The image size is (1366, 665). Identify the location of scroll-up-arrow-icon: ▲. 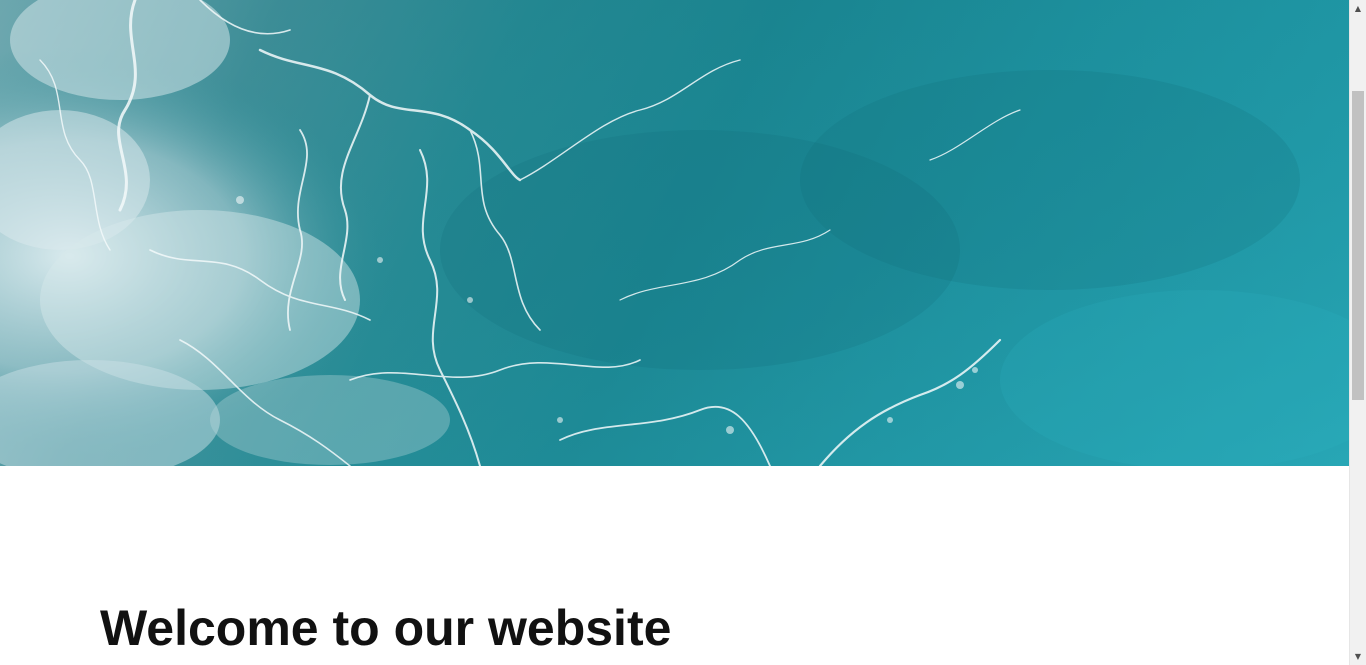
(1358, 8).